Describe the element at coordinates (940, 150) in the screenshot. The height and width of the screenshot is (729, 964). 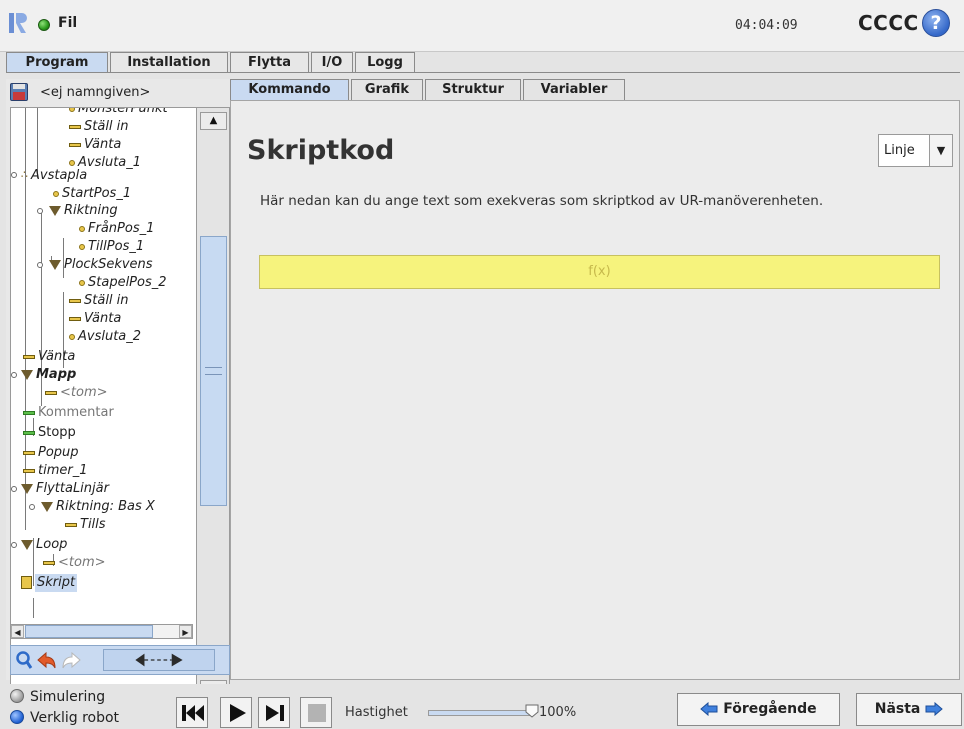
I see `chevron-down-icon: ▼` at that location.